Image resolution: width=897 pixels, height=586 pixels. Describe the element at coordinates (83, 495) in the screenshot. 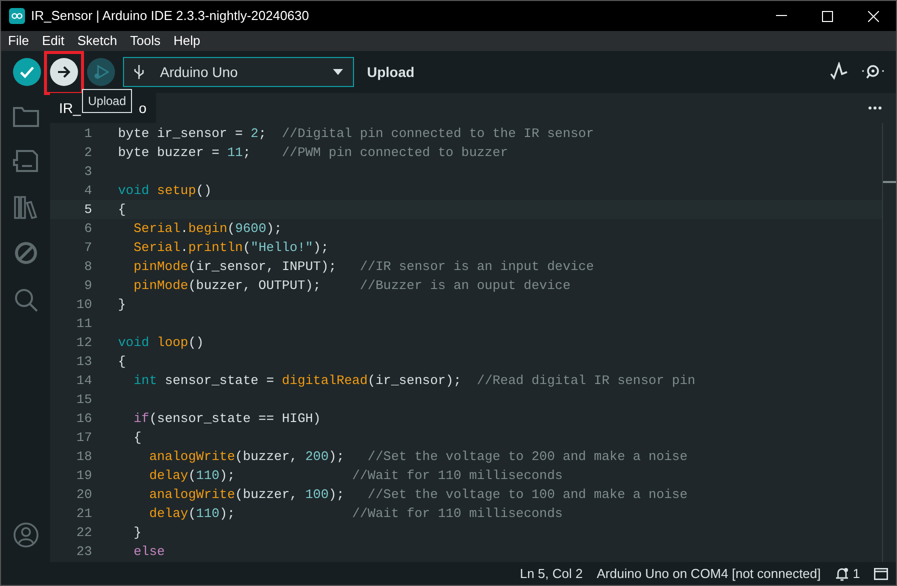

I see `line-number: 20` at that location.